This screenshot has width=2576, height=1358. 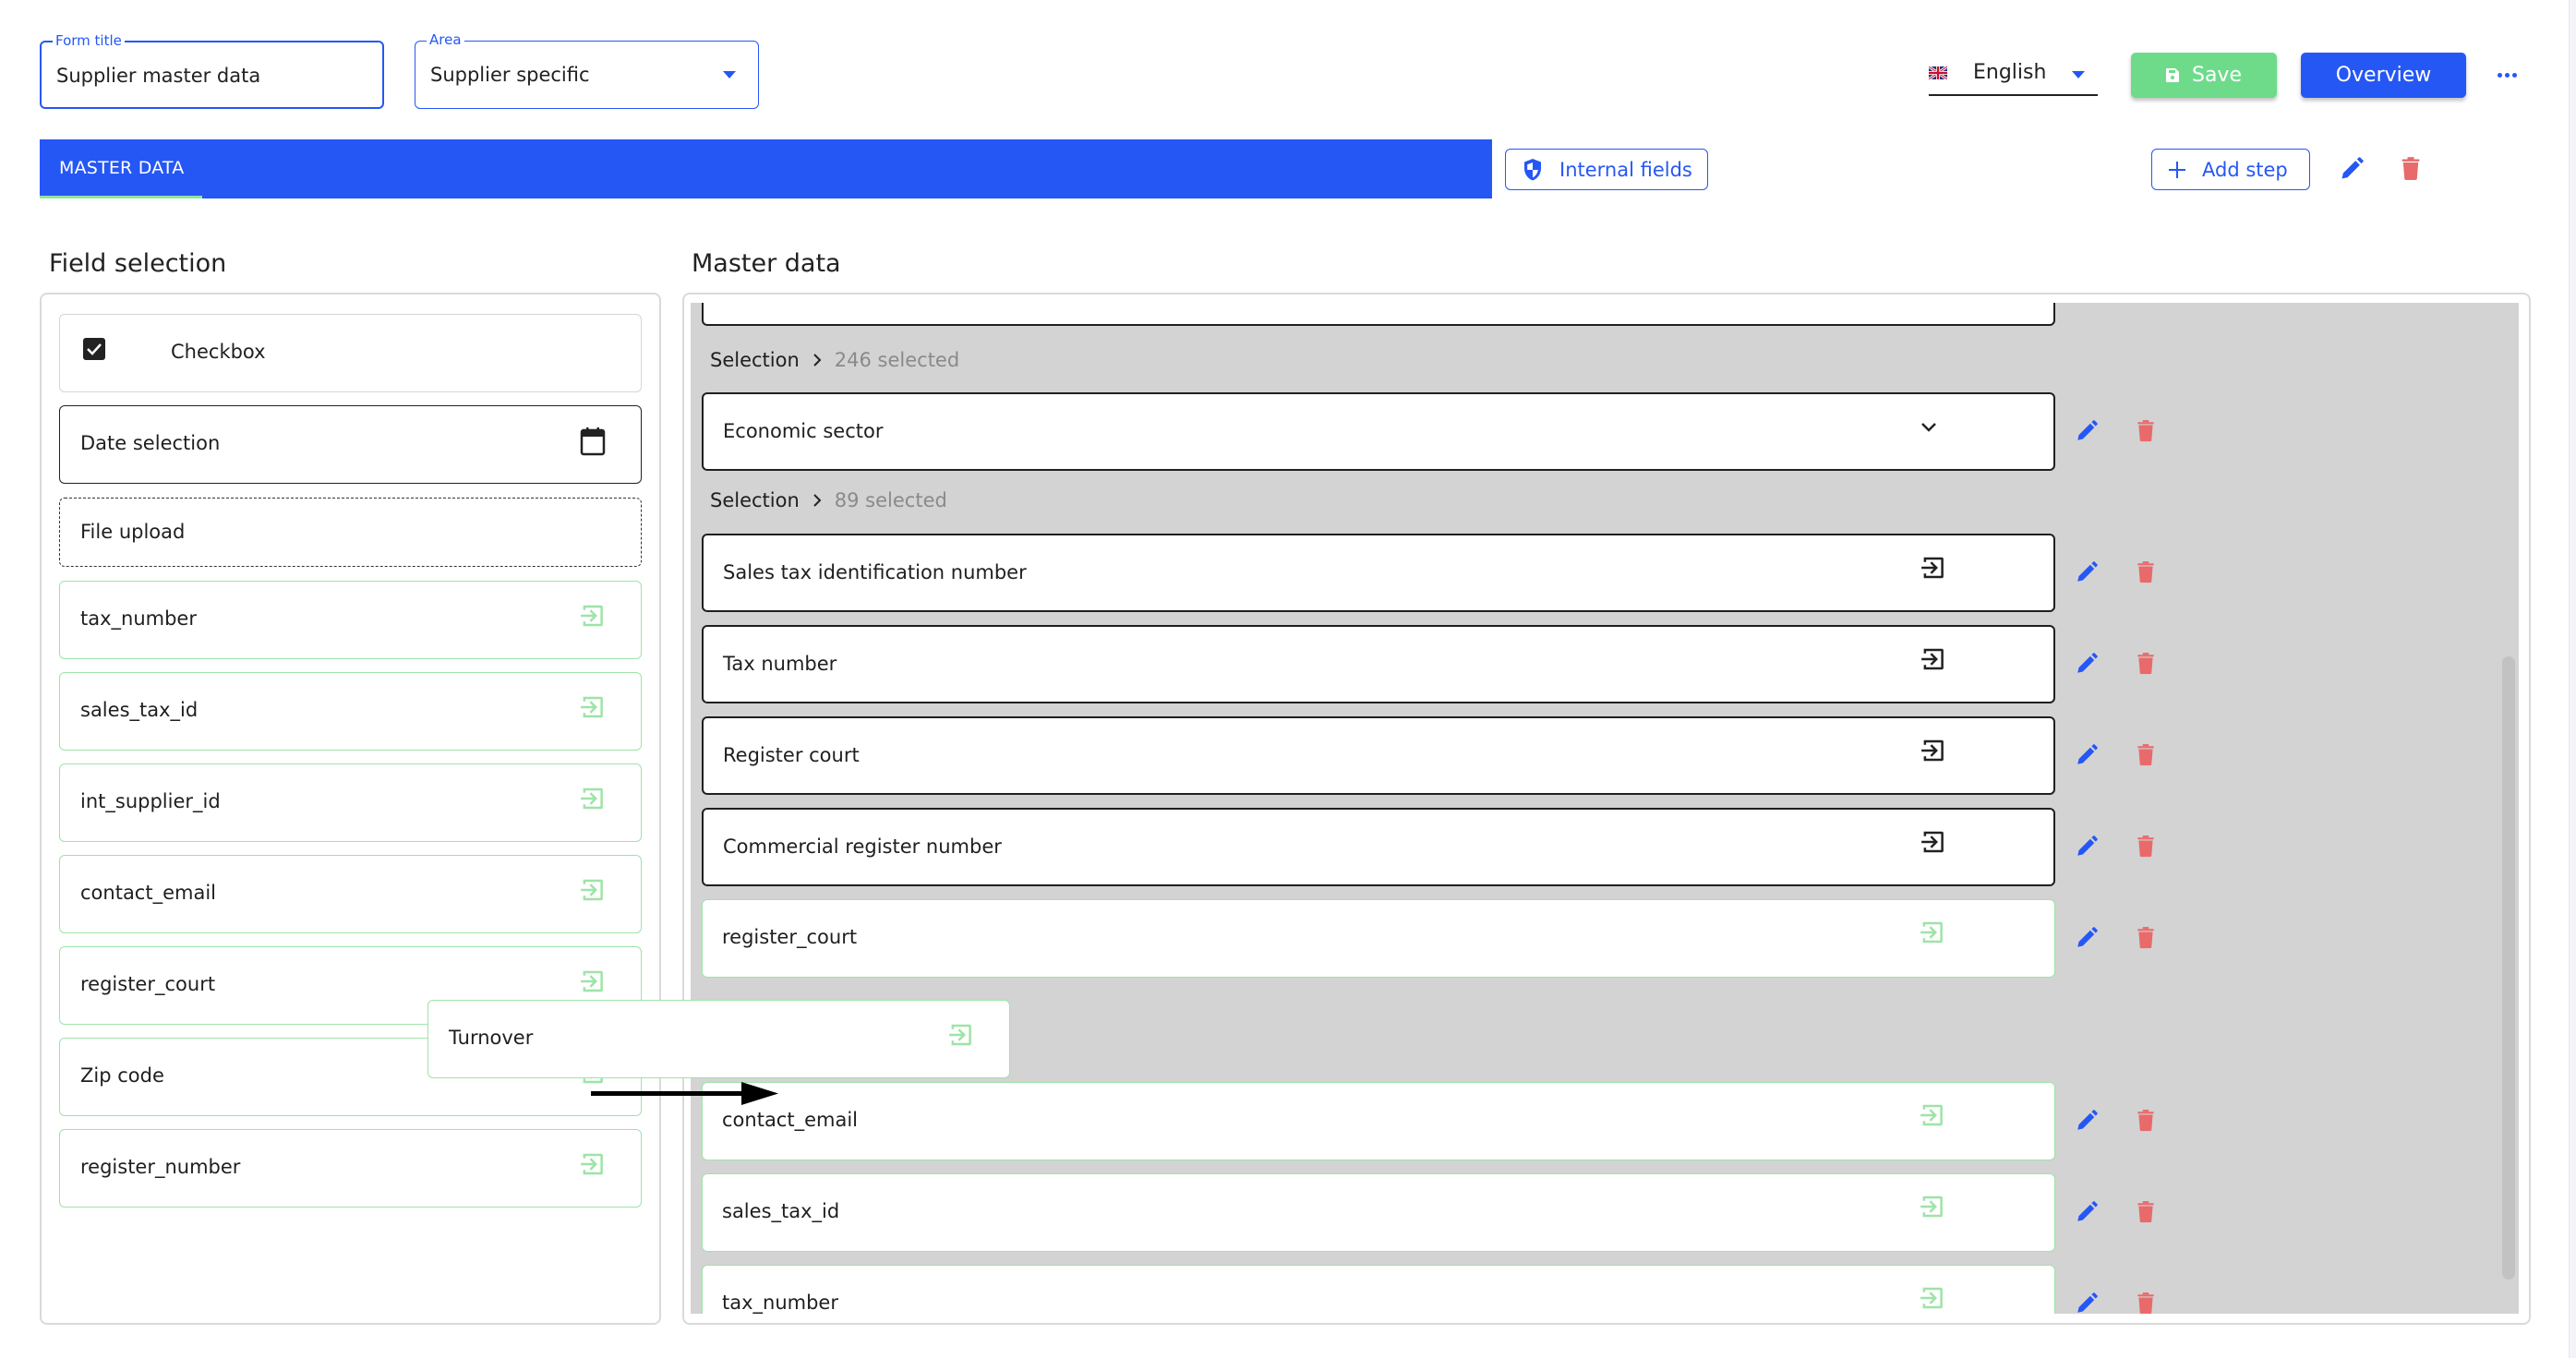 I want to click on field-item-label: sales_tax_id, so click(x=139, y=710).